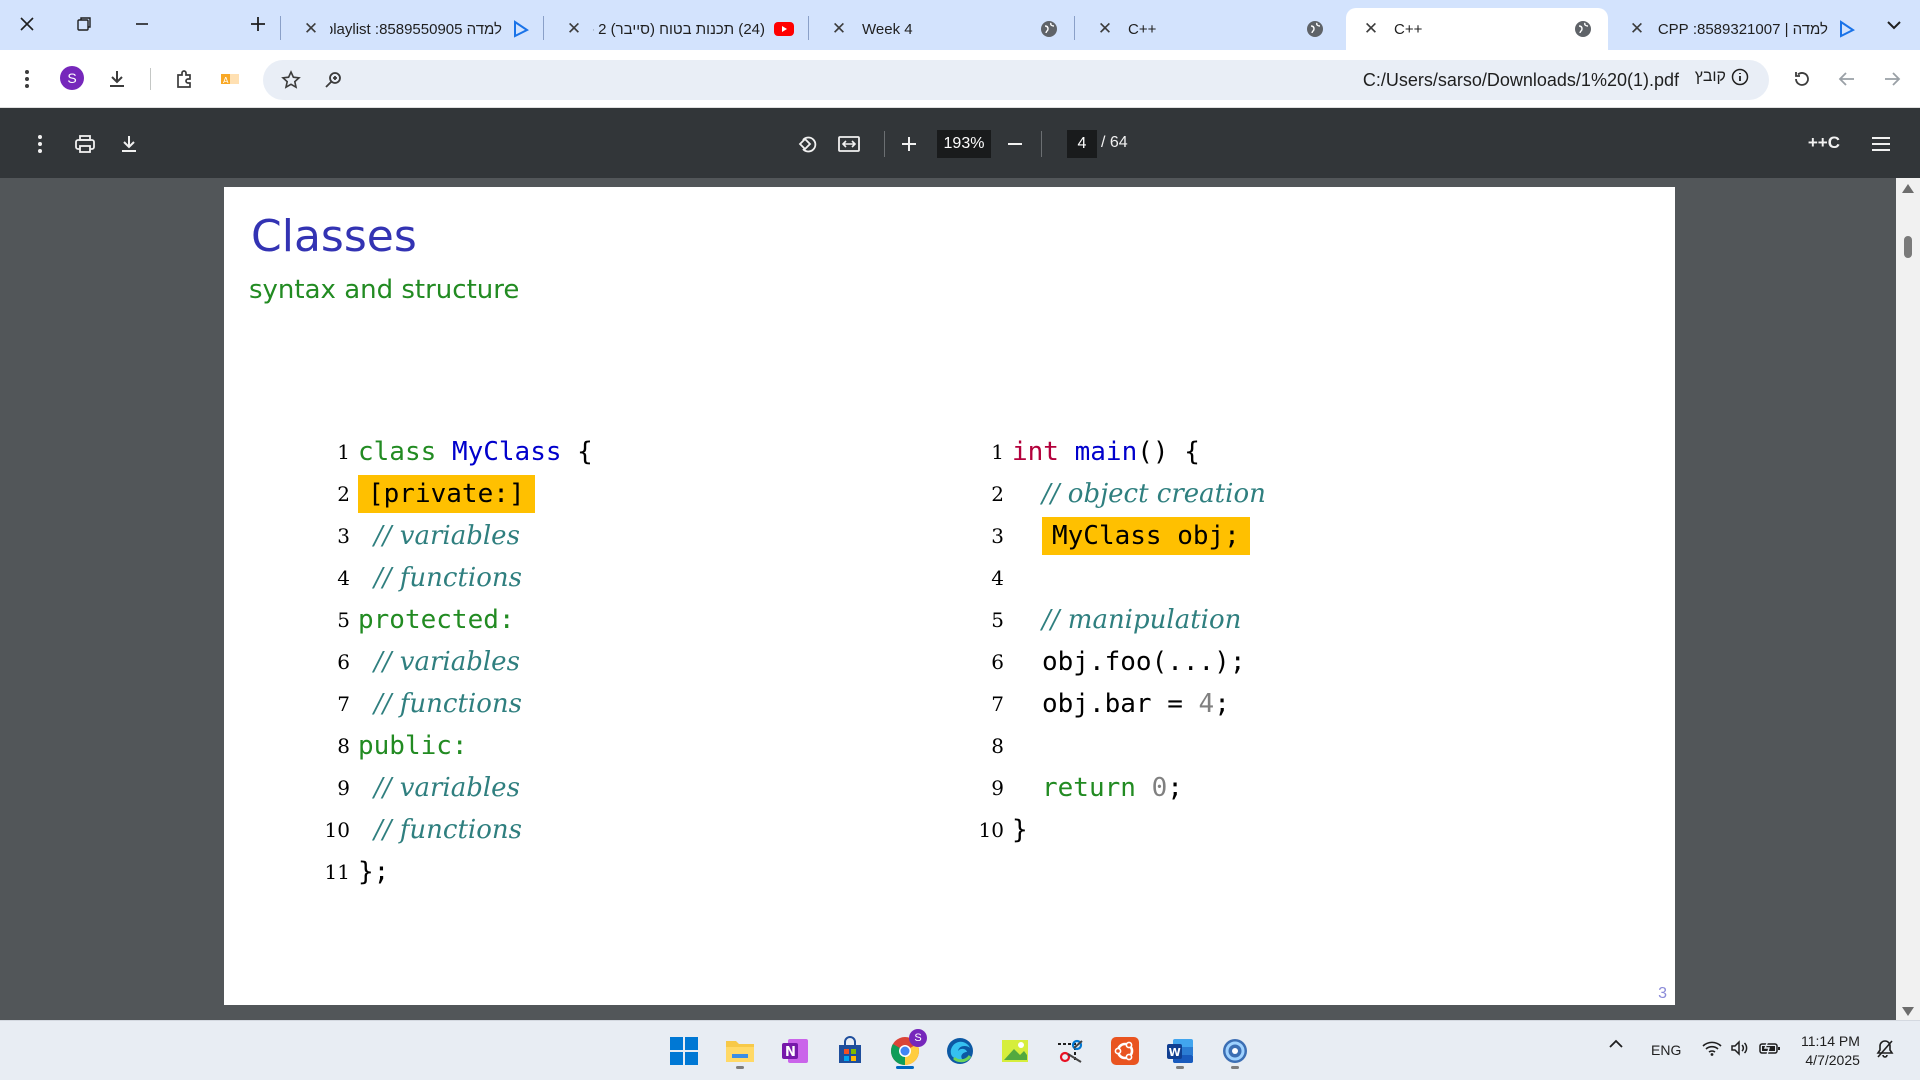  I want to click on code-line: 10 }, so click(1003, 830).